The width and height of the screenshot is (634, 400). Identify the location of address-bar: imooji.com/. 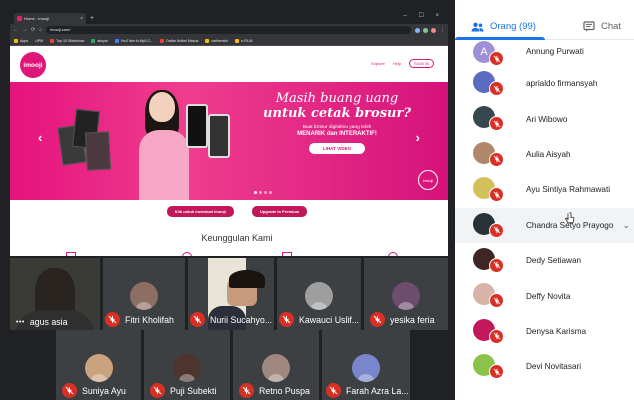
(228, 30).